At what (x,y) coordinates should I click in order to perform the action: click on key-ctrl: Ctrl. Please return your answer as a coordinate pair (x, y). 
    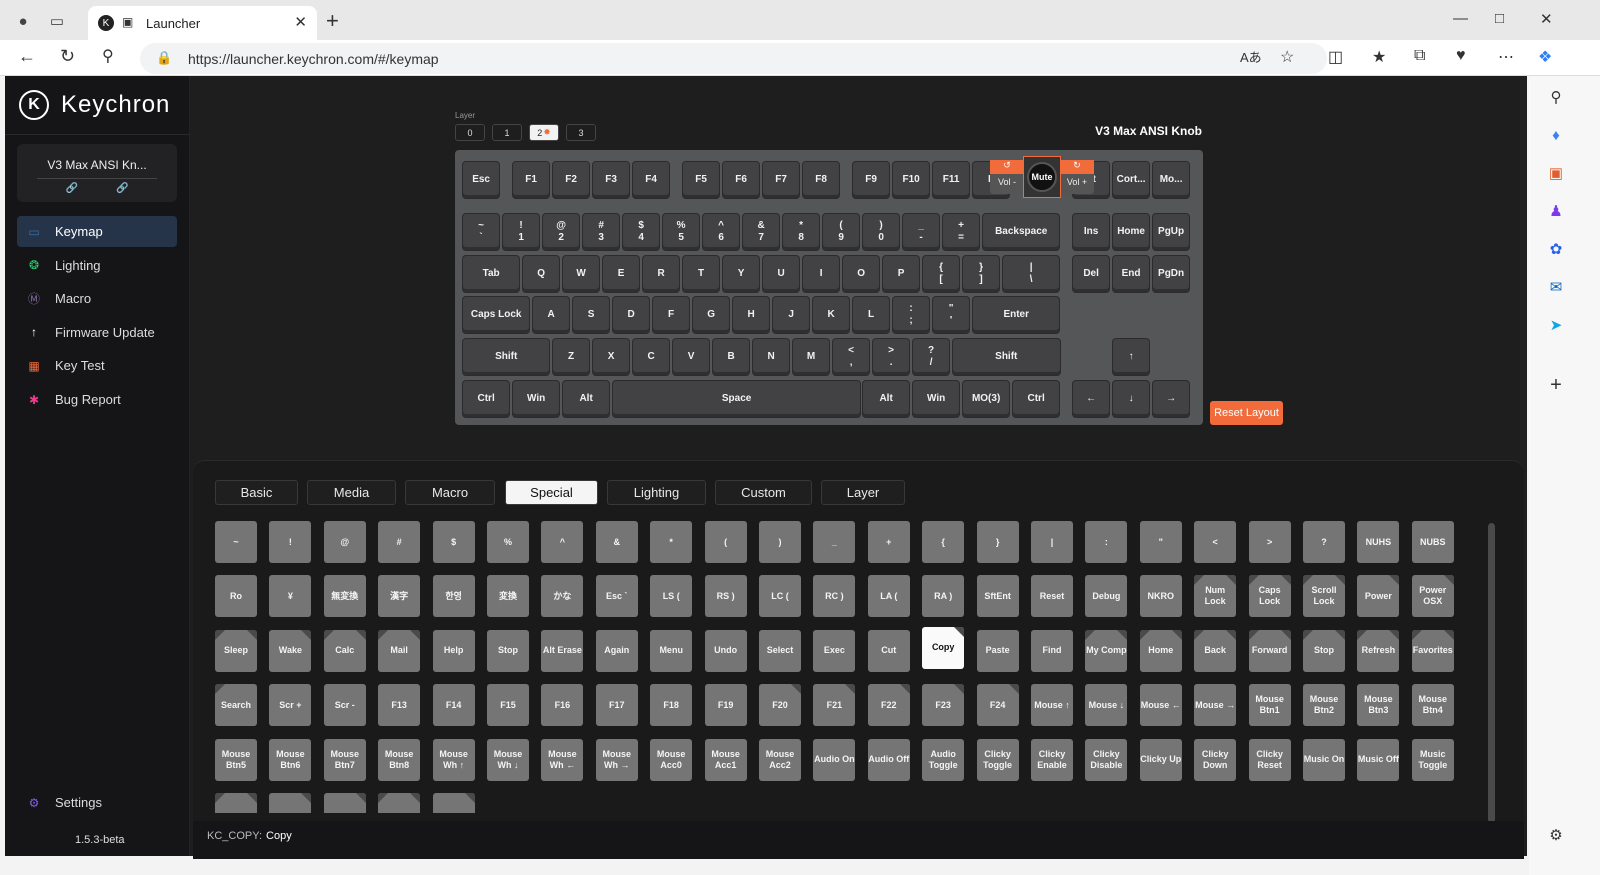
    Looking at the image, I should click on (486, 399).